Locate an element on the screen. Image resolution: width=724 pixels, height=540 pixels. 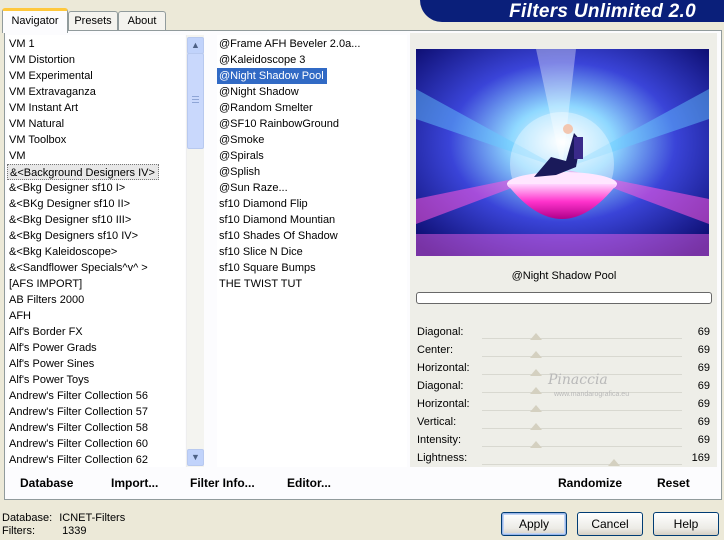
cancel-button: Cancel is located at coordinates (610, 524).